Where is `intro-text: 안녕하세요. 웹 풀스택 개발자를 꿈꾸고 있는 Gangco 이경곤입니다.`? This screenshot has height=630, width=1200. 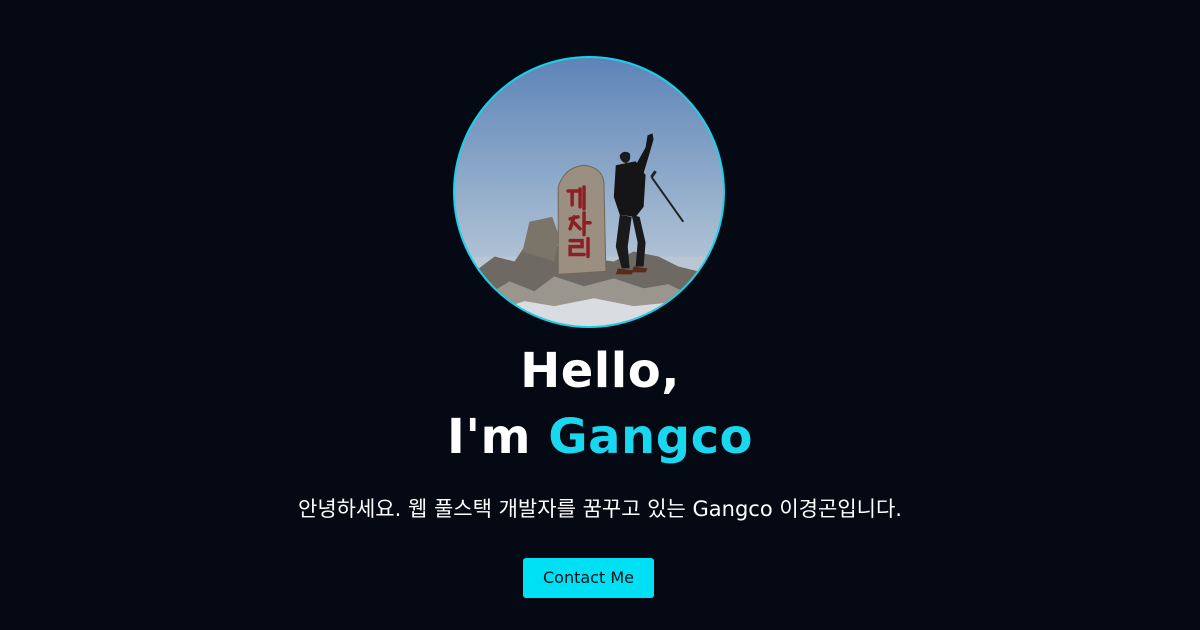
intro-text: 안녕하세요. 웹 풀스택 개발자를 꿈꾸고 있는 Gangco 이경곤입니다. is located at coordinates (600, 509).